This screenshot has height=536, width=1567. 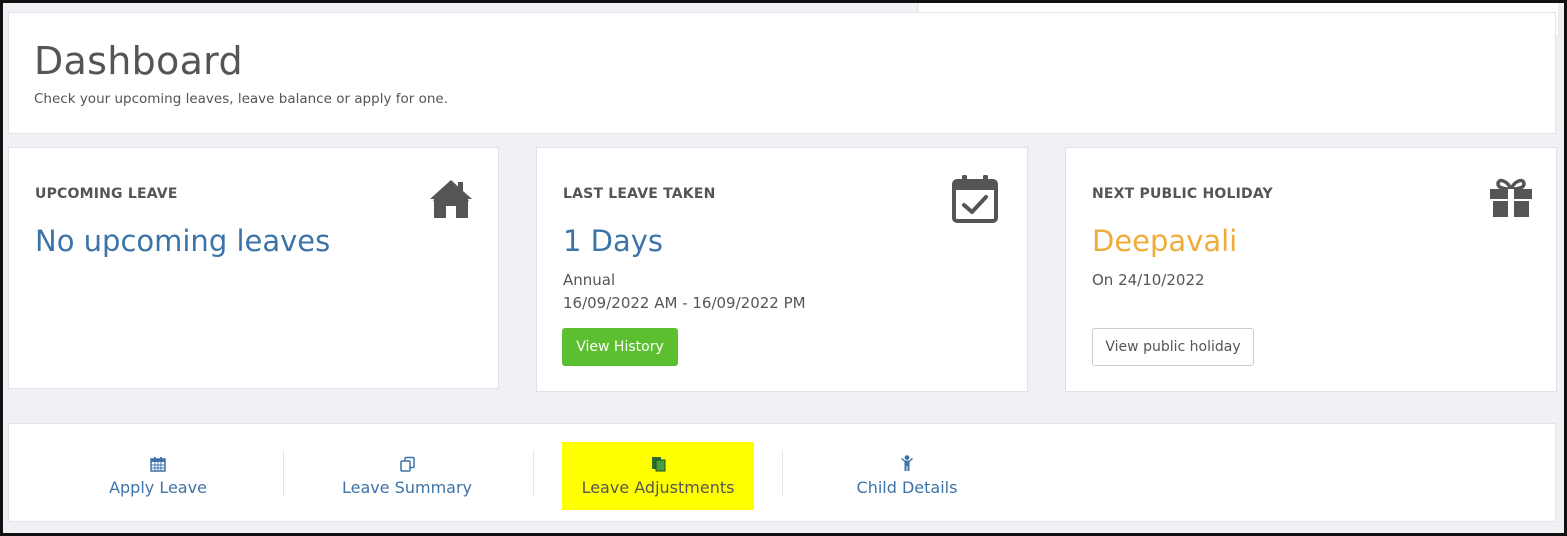 I want to click on calendar-check-icon, so click(x=975, y=198).